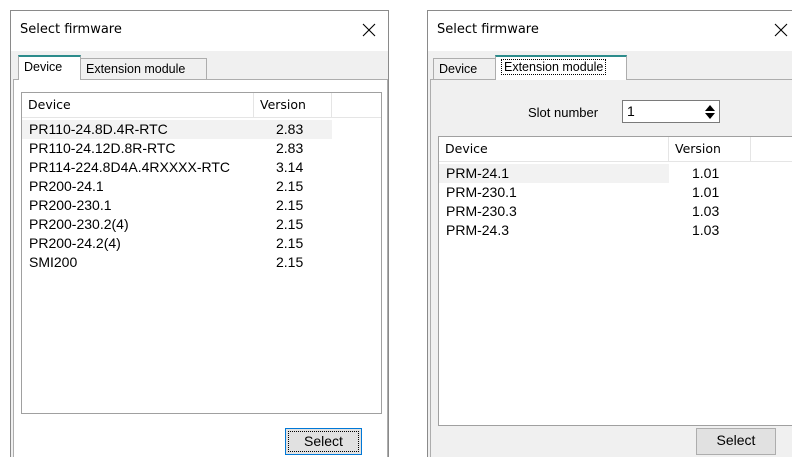 This screenshot has height=457, width=792. What do you see at coordinates (201, 224) in the screenshot?
I see `list-row: PR200-230.2(4) 2.15` at bounding box center [201, 224].